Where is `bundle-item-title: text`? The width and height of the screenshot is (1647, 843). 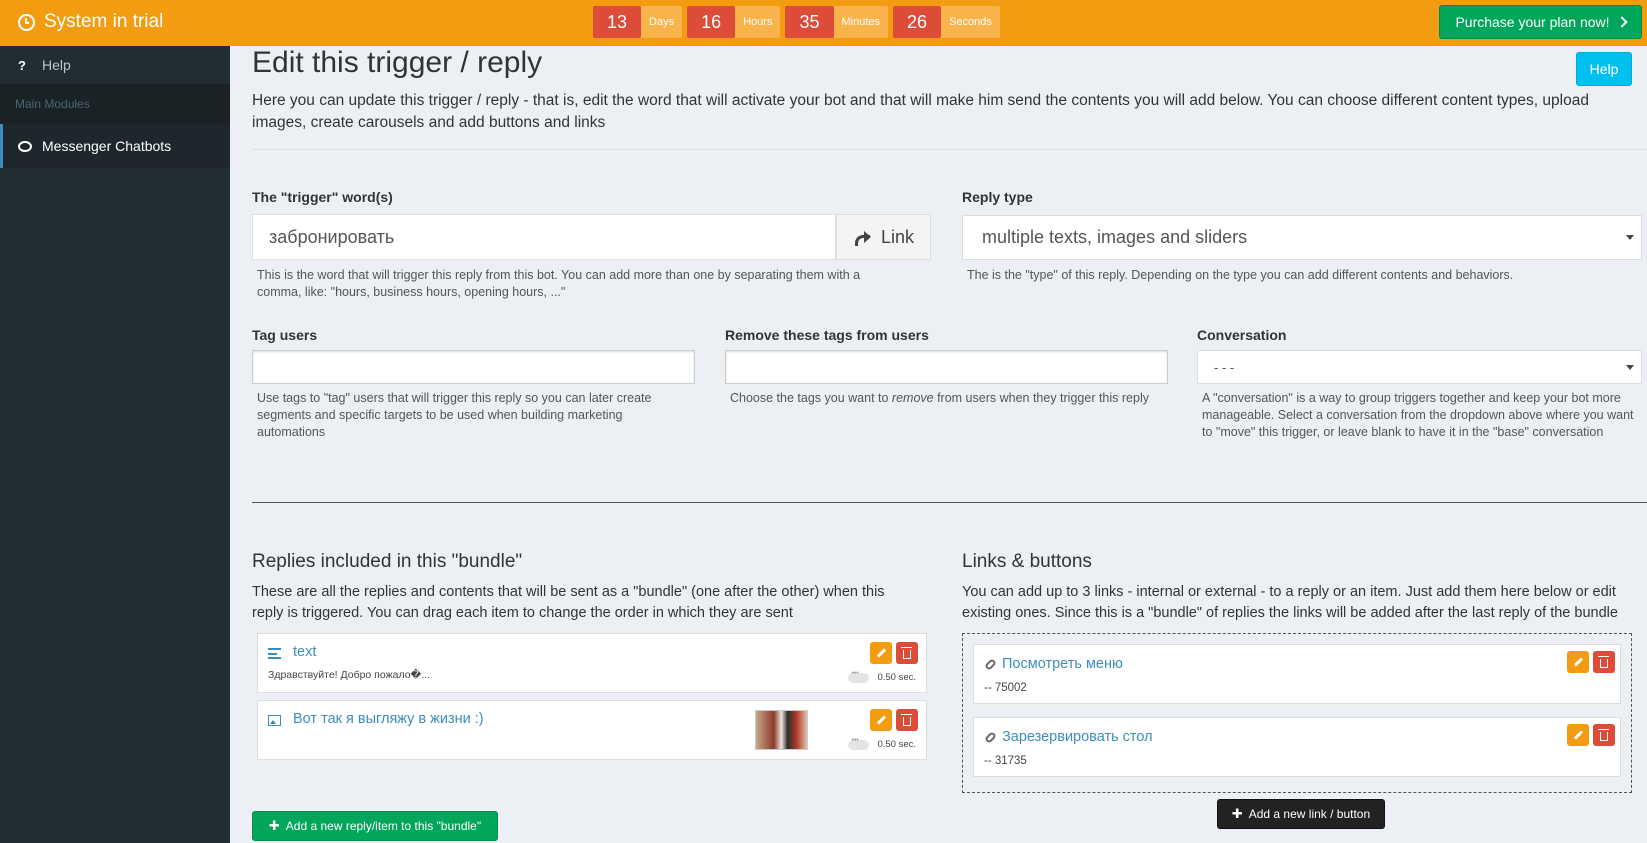 bundle-item-title: text is located at coordinates (304, 652).